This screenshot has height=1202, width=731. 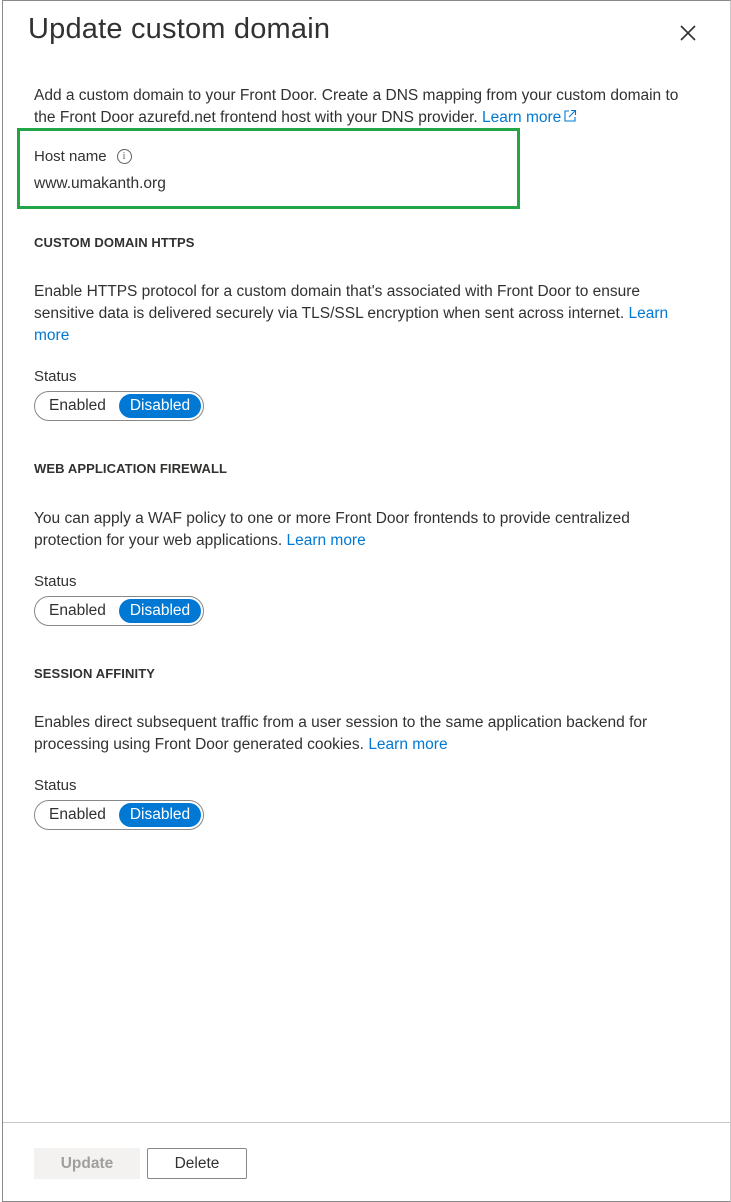 What do you see at coordinates (55, 581) in the screenshot?
I see `waf-status-label: Status` at bounding box center [55, 581].